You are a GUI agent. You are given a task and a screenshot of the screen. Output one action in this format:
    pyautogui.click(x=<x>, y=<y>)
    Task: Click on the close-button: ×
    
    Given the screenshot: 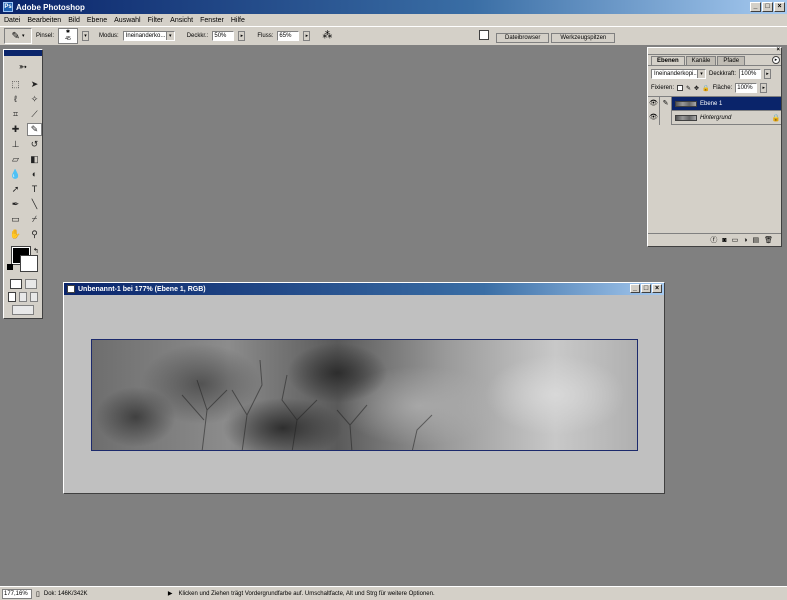 What is the action you would take?
    pyautogui.click(x=779, y=7)
    